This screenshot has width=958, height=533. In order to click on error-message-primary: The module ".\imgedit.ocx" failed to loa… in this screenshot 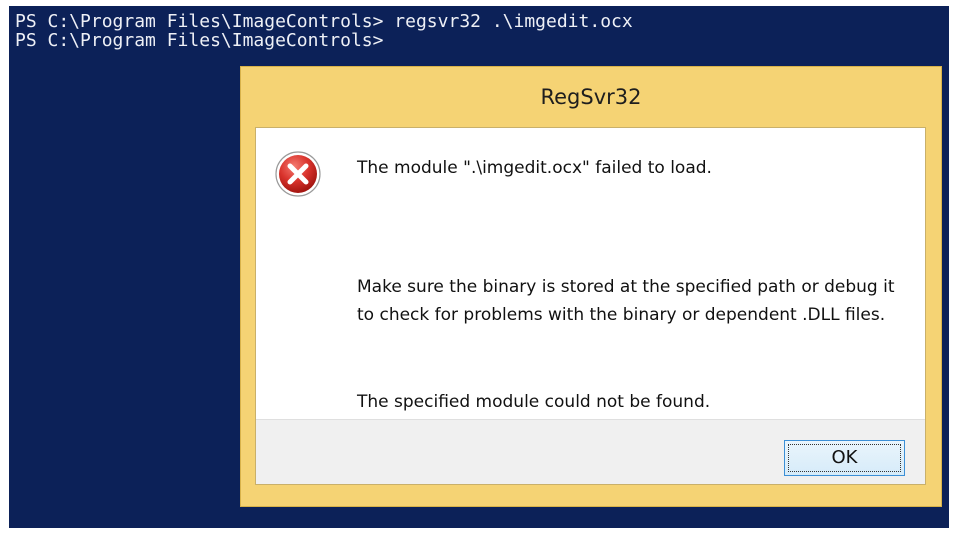, I will do `click(534, 168)`.